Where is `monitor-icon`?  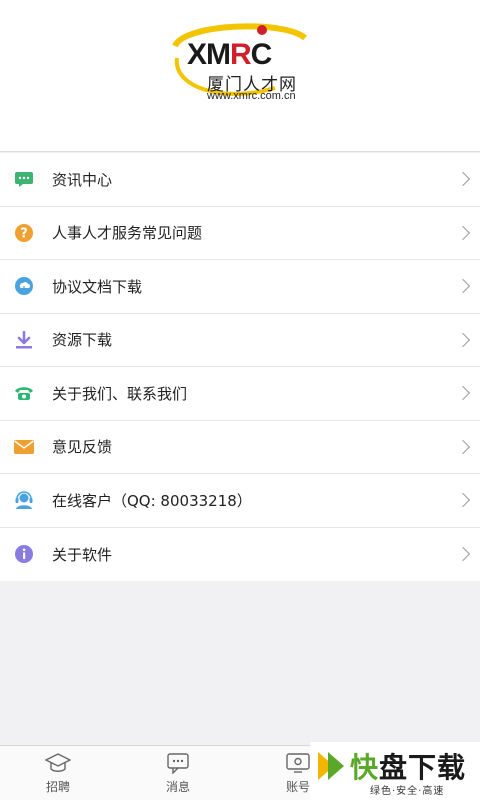
monitor-icon is located at coordinates (298, 763).